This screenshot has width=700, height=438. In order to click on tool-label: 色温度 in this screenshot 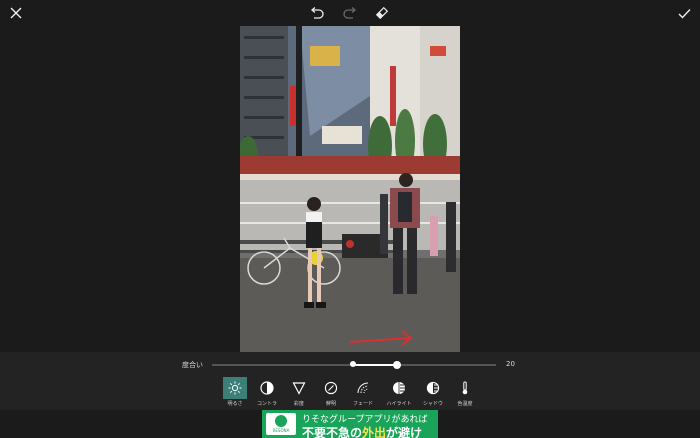, I will do `click(465, 404)`.